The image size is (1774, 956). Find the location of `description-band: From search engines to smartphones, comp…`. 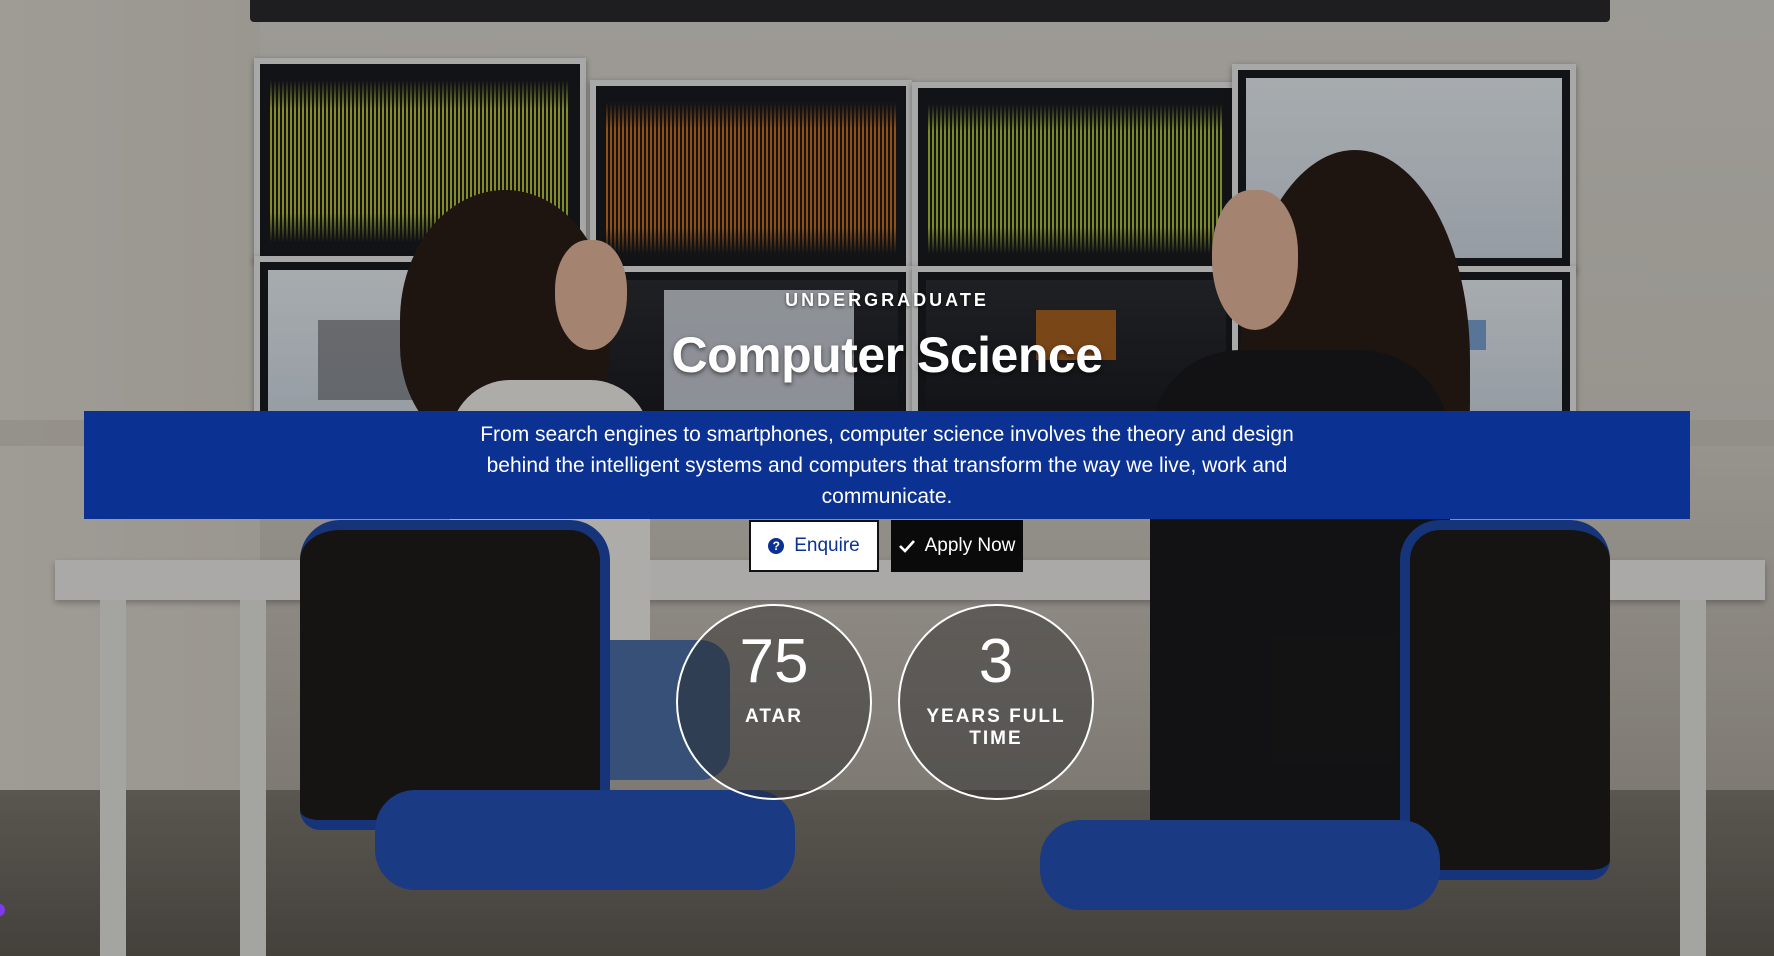

description-band: From search engines to smartphones, comp… is located at coordinates (887, 465).